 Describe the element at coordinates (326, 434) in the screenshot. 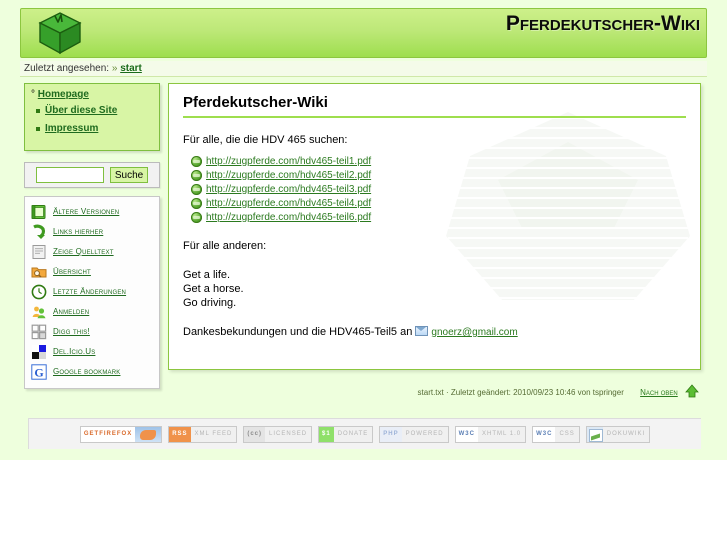

I see `badge-donate-label: $1` at that location.